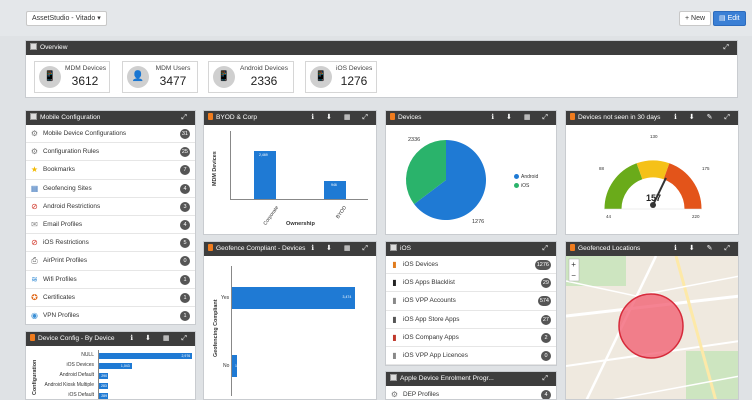  I want to click on bar-corporate: 2,469, so click(265, 175).